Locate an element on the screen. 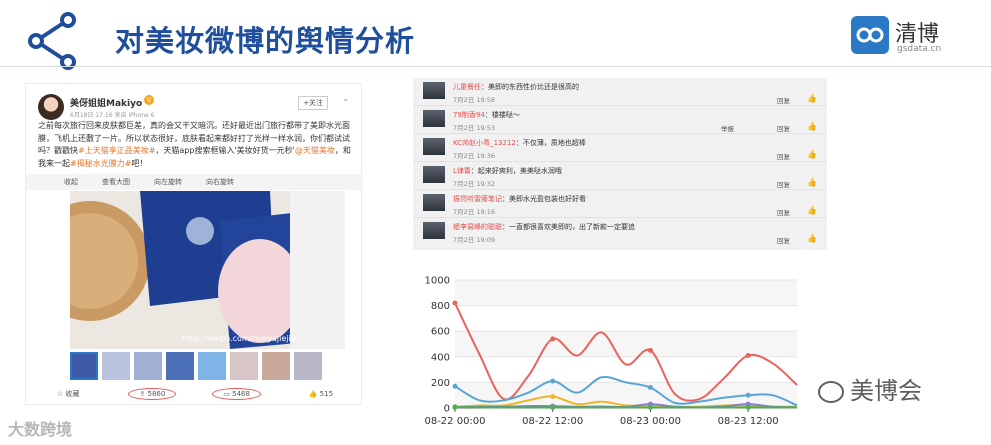 Image resolution: width=991 pixels, height=445 pixels. comment-time: 7月2日 19:09 is located at coordinates (474, 240).